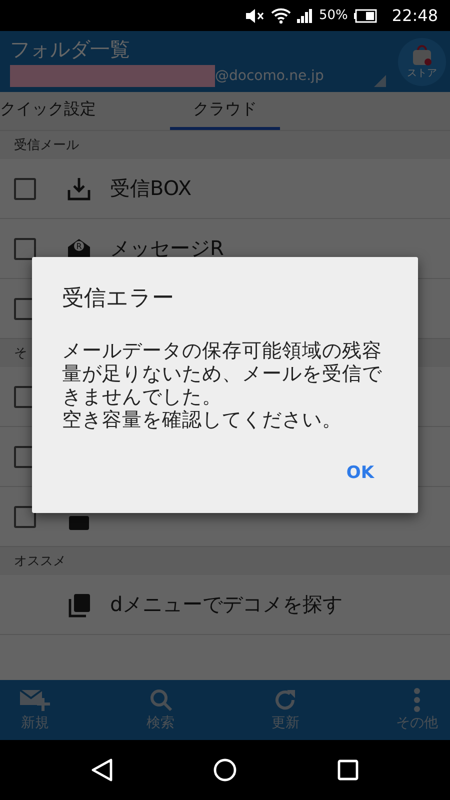 The width and height of the screenshot is (450, 800). I want to click on signal-icon, so click(304, 15).